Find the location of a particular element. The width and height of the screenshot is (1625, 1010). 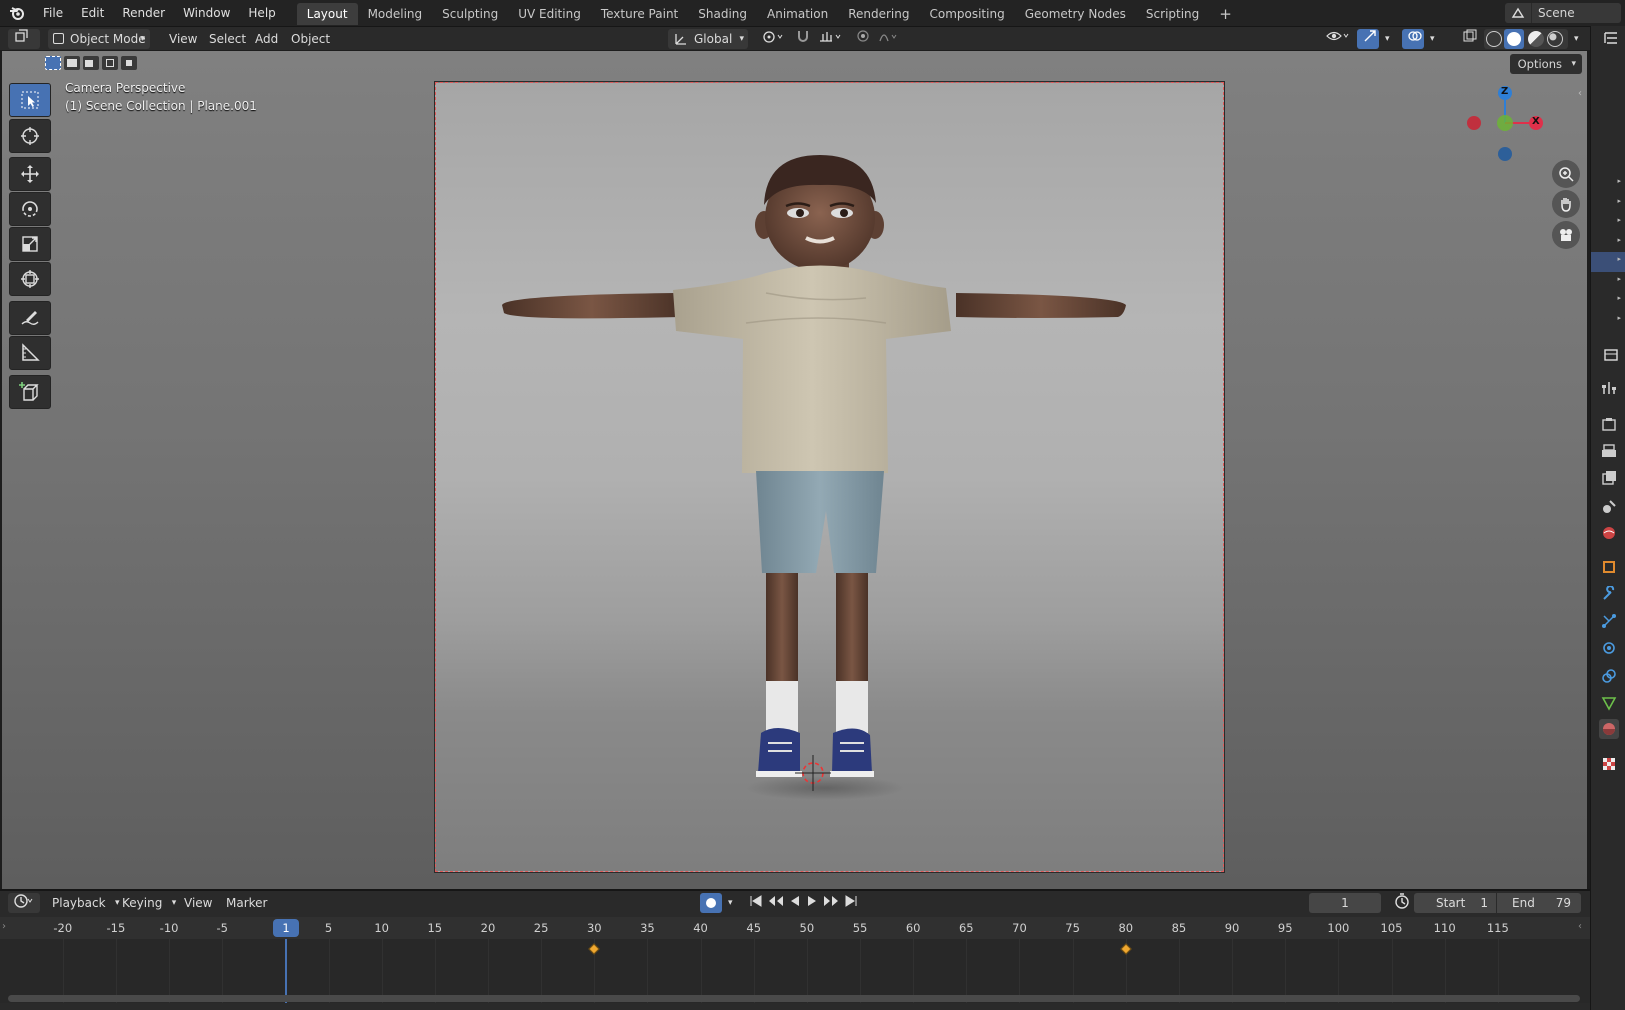

select-extend-icon is located at coordinates (72, 63).